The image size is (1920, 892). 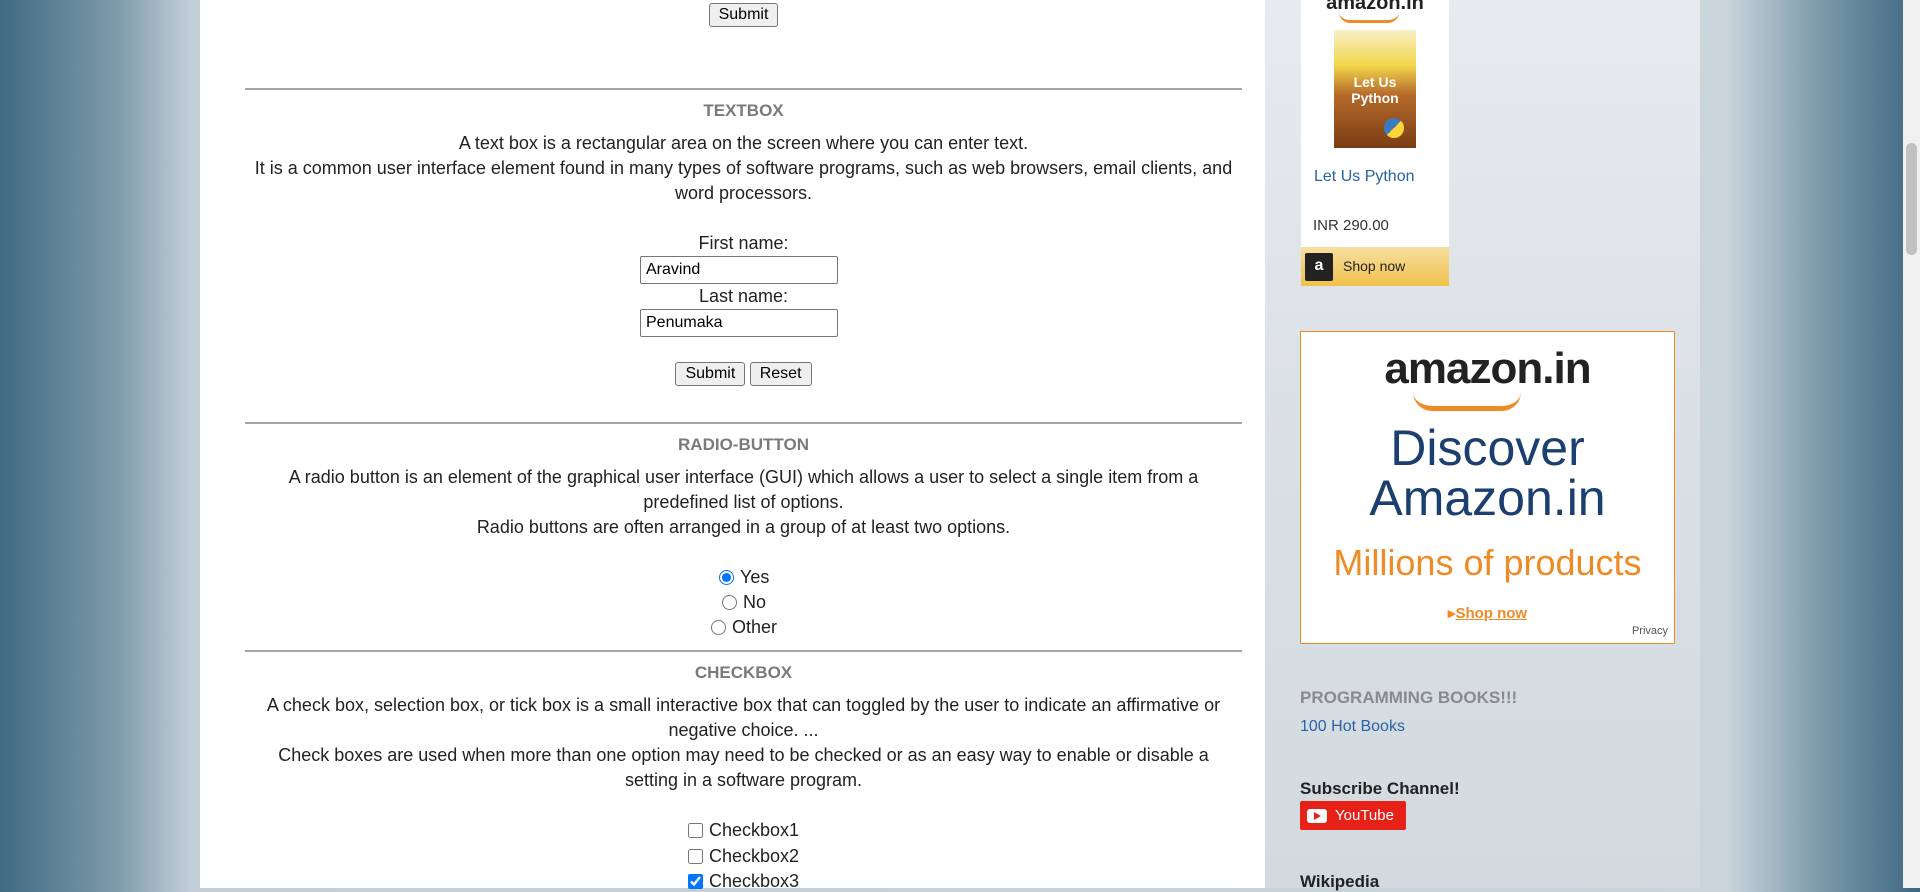 I want to click on python-logo-icon, so click(x=1394, y=128).